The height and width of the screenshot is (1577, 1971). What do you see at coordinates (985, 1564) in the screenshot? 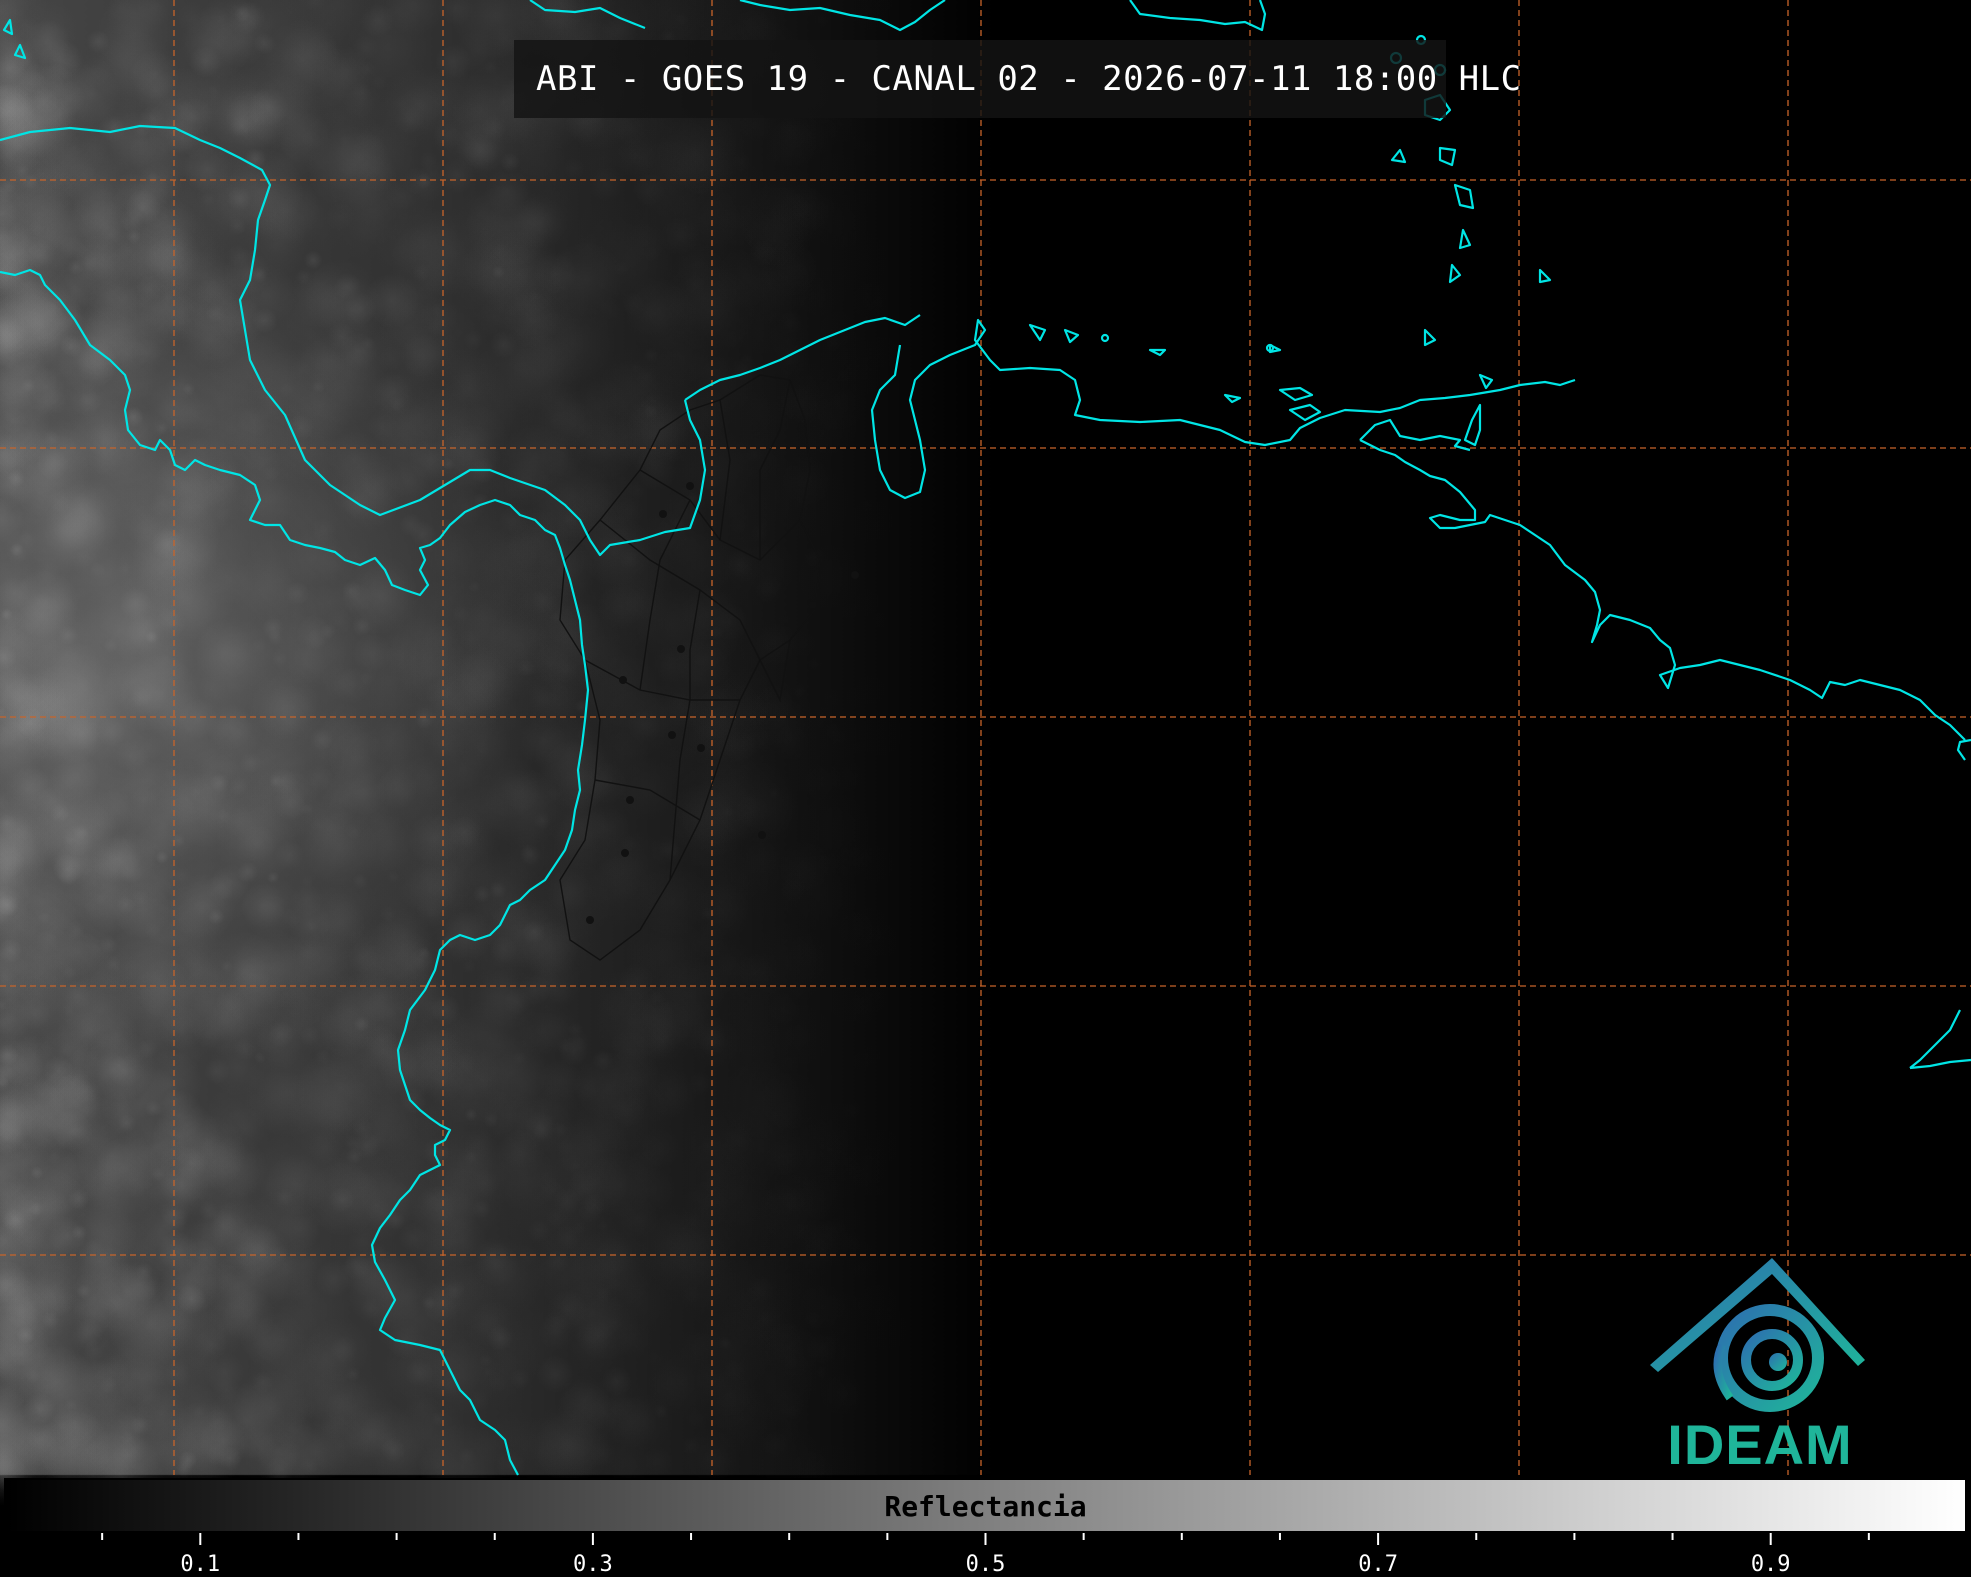
I see `colorbar-tick-label: 0.5` at bounding box center [985, 1564].